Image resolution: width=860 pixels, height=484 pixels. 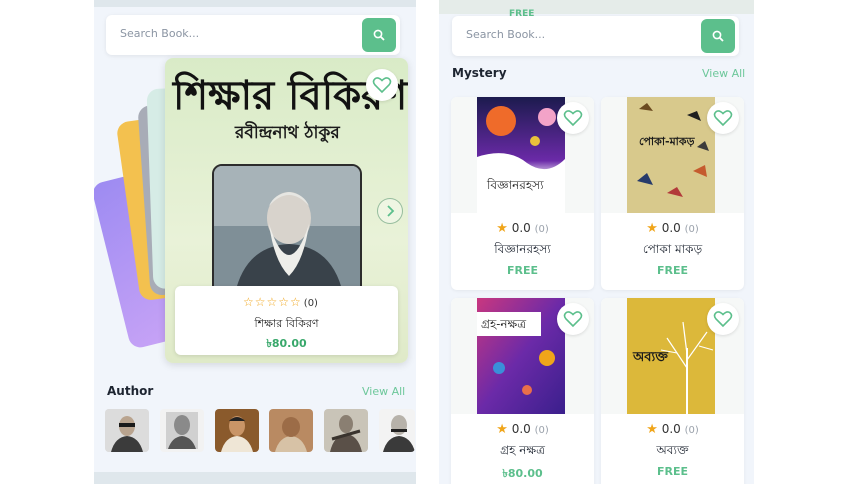 I want to click on cover-text: গ্রহ-নক্ষত্র, so click(x=504, y=324).